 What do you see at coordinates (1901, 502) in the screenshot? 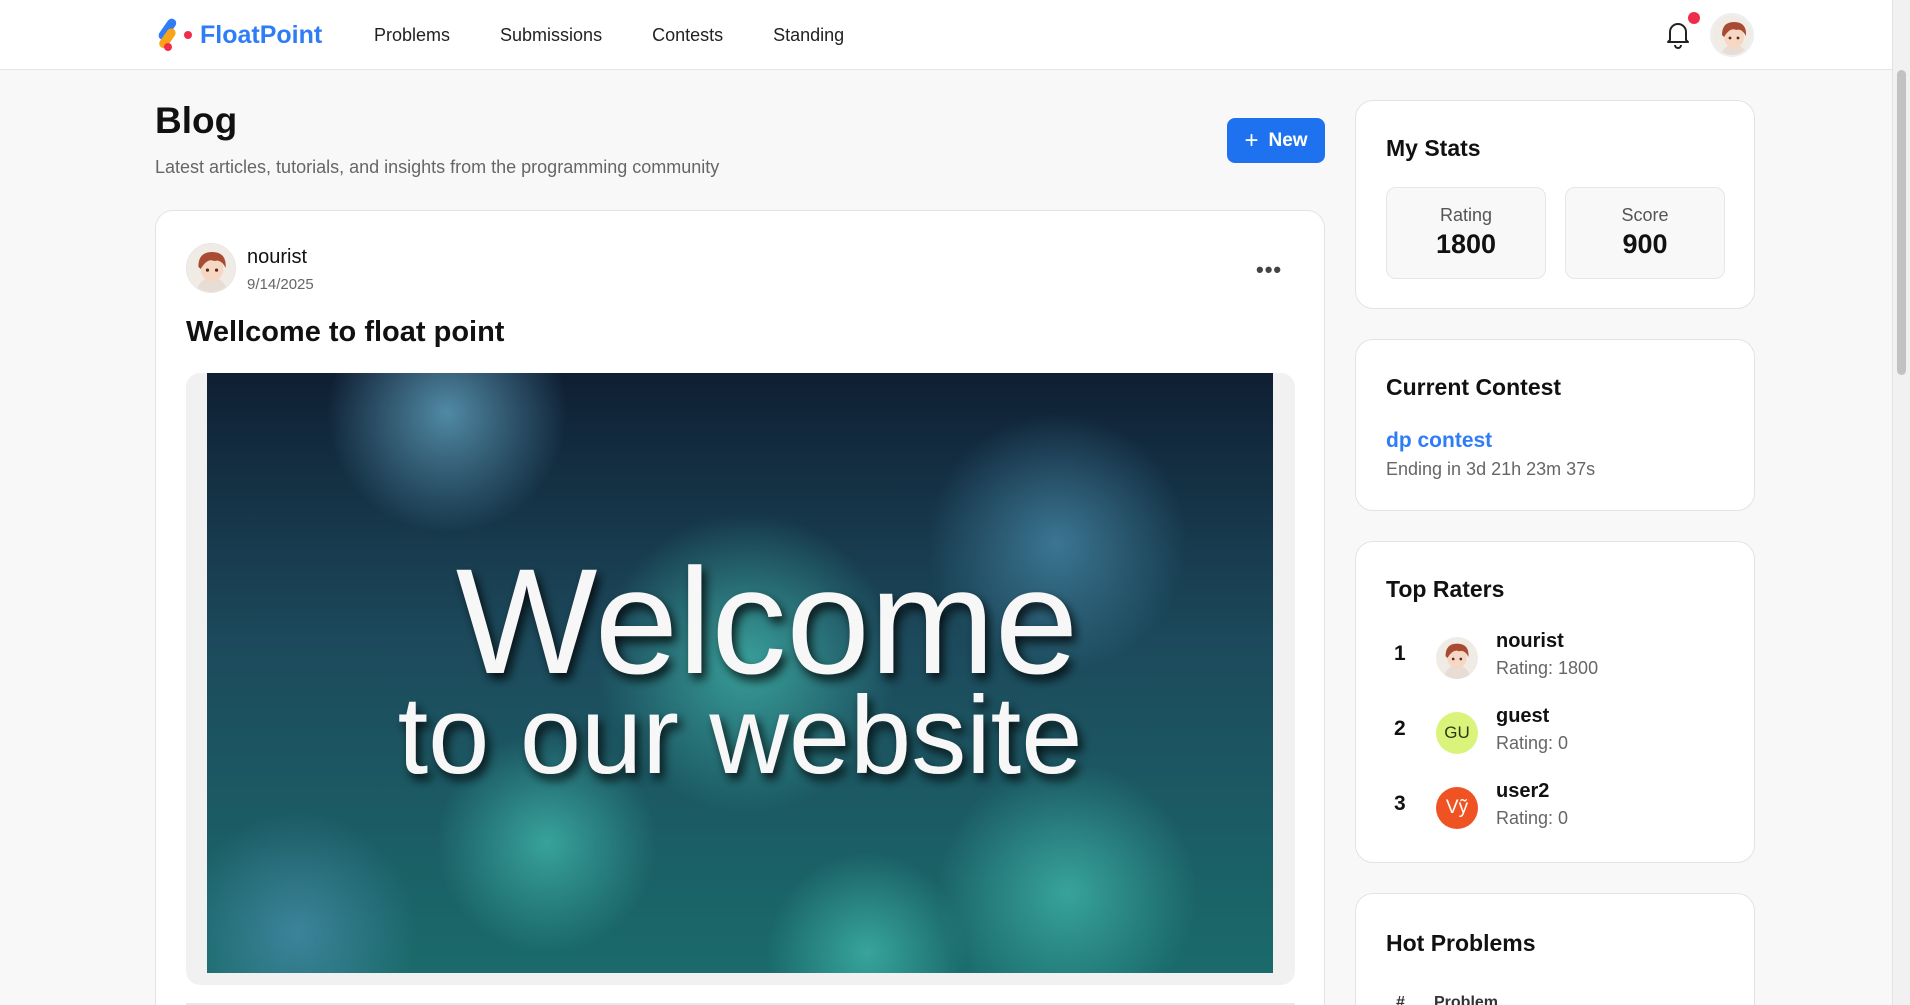
I see `page-scrollbar` at bounding box center [1901, 502].